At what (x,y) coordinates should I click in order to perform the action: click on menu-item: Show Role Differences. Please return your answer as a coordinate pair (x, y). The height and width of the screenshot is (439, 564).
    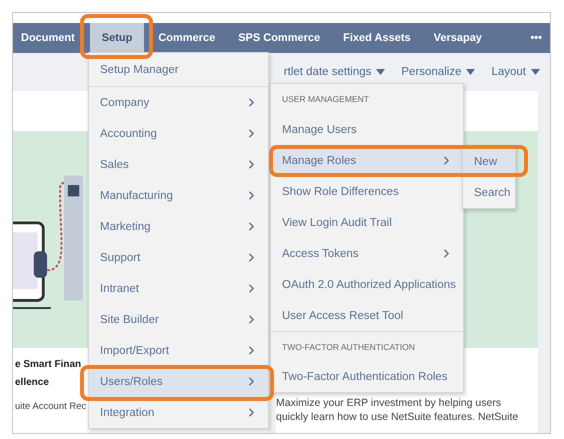
    Looking at the image, I should click on (367, 191).